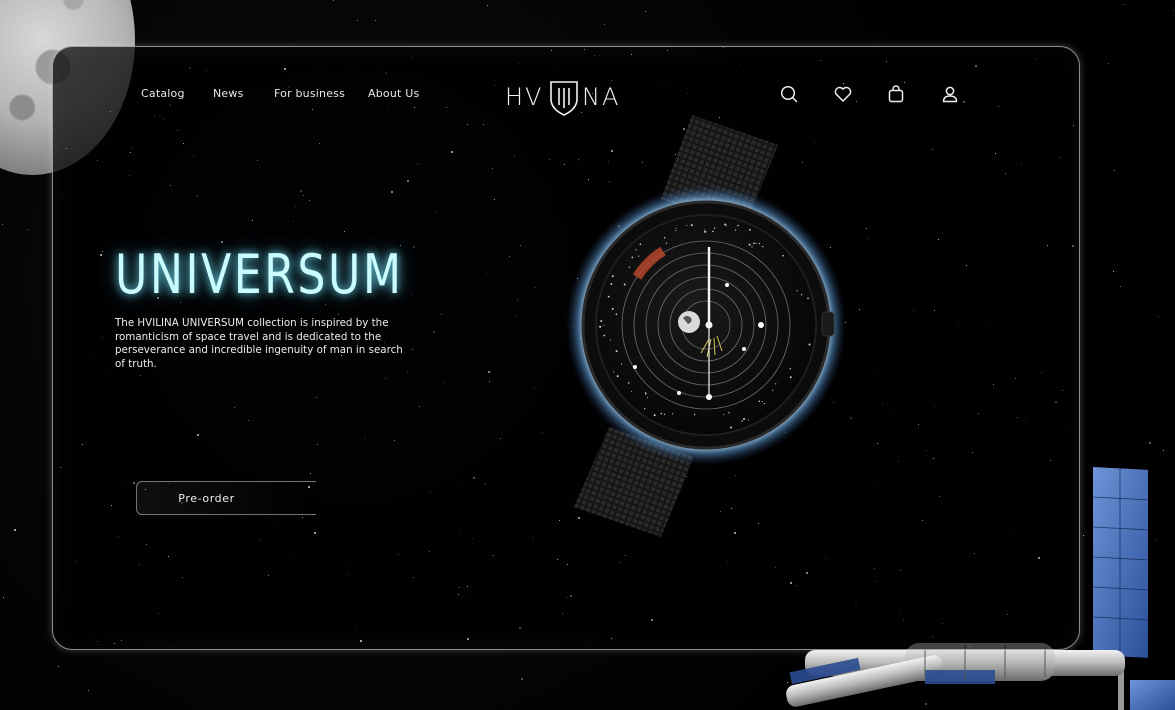 The height and width of the screenshot is (710, 1175). What do you see at coordinates (843, 94) in the screenshot?
I see `heart-icon` at bounding box center [843, 94].